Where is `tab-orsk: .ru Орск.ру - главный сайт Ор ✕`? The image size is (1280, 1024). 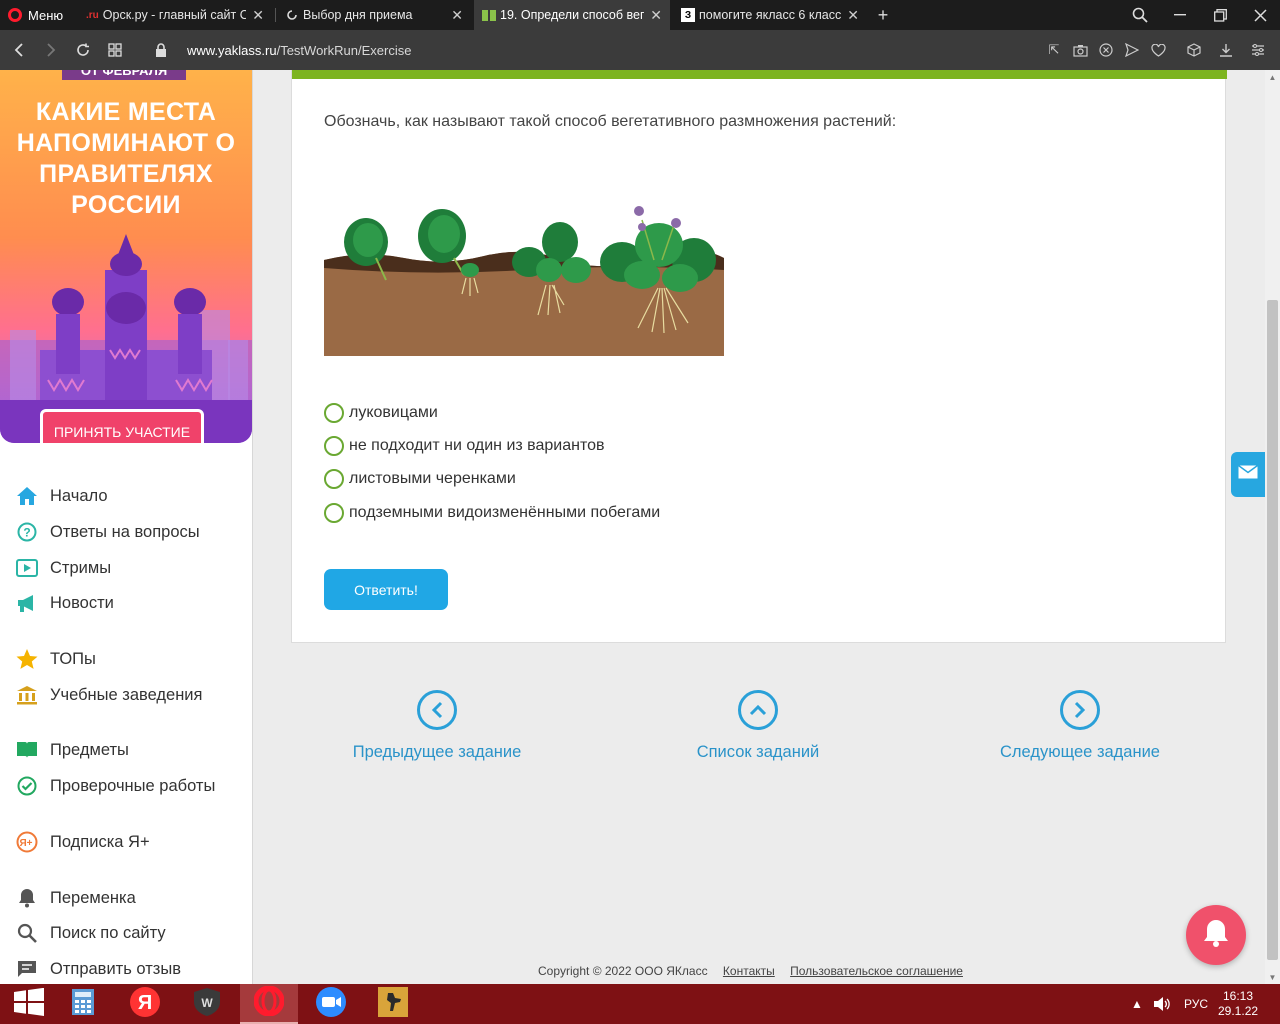
tab-orsk: .ru Орск.ру - главный сайт Ор ✕ is located at coordinates (175, 15).